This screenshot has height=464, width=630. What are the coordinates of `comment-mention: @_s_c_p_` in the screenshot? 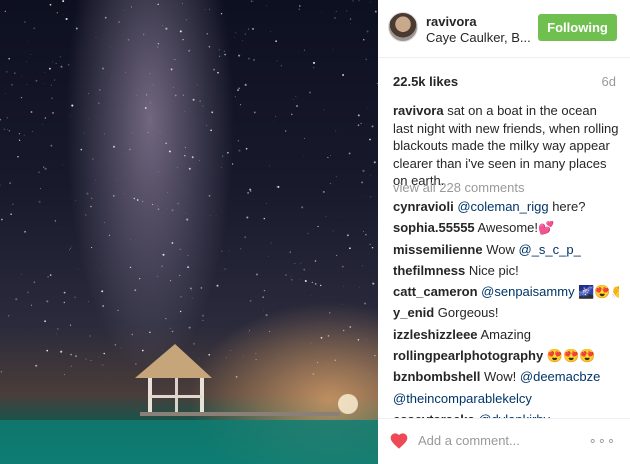 It's located at (550, 250).